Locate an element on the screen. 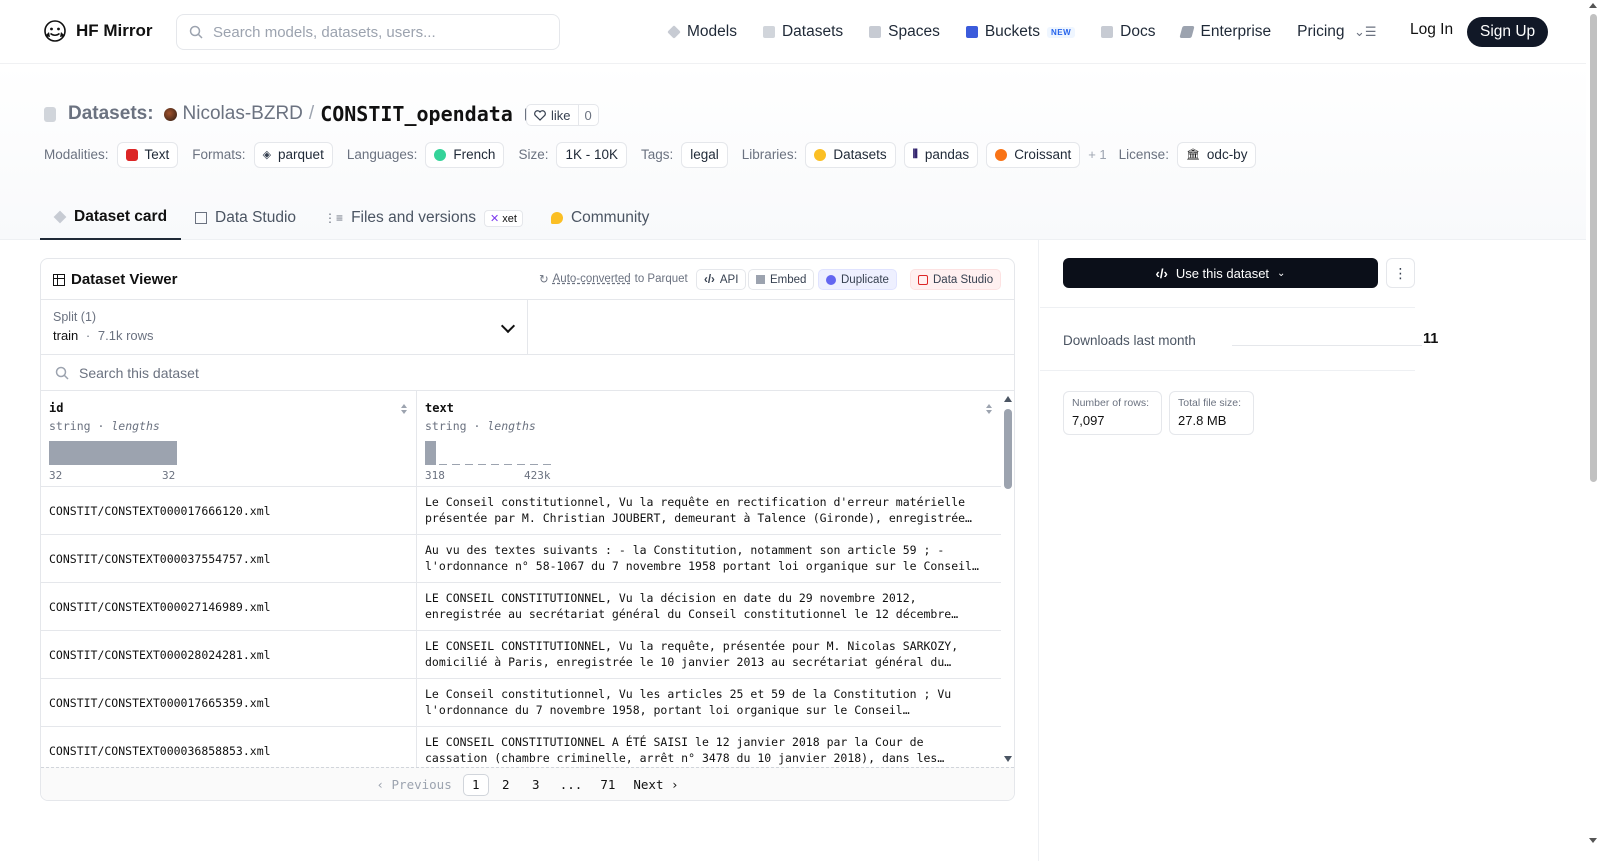  repo-type-label: Datasets: is located at coordinates (111, 114).